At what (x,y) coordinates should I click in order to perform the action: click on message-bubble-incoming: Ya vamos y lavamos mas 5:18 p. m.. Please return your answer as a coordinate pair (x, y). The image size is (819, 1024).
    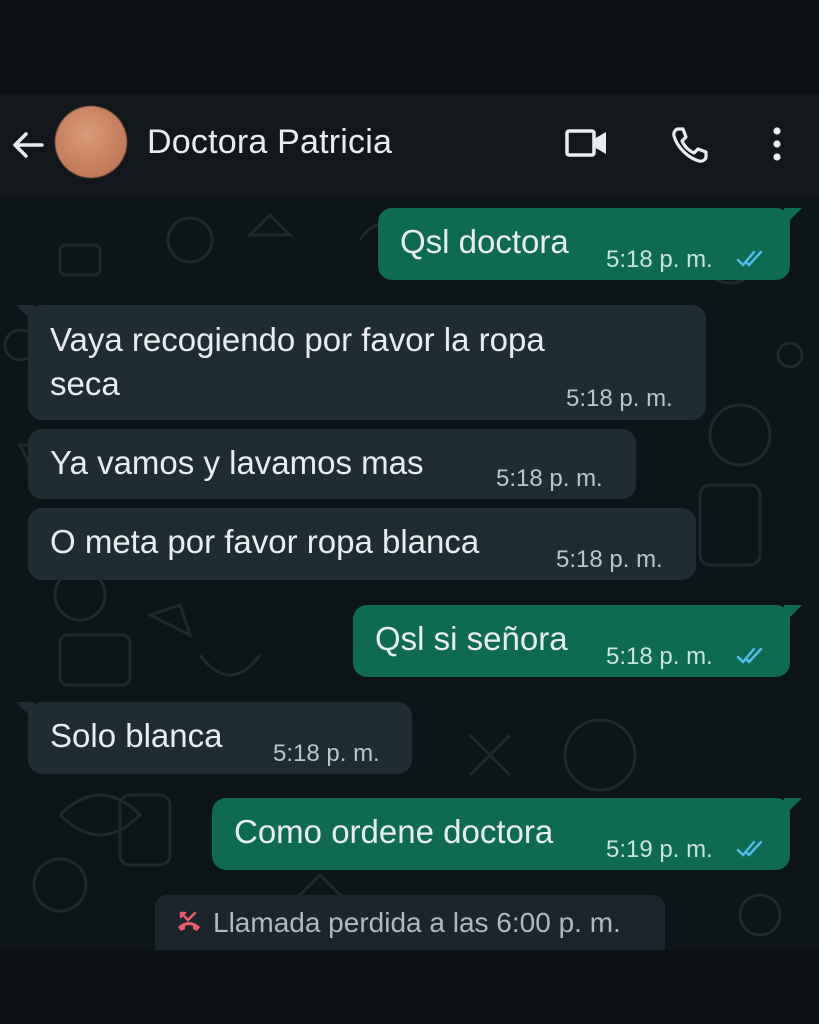
    Looking at the image, I should click on (332, 464).